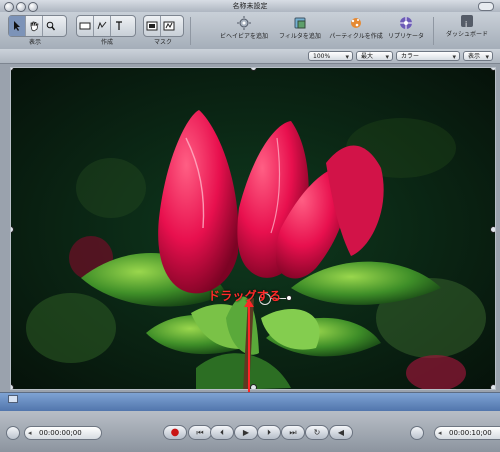 The image size is (500, 452). What do you see at coordinates (17, 26) in the screenshot?
I see `select-arrow-icon` at bounding box center [17, 26].